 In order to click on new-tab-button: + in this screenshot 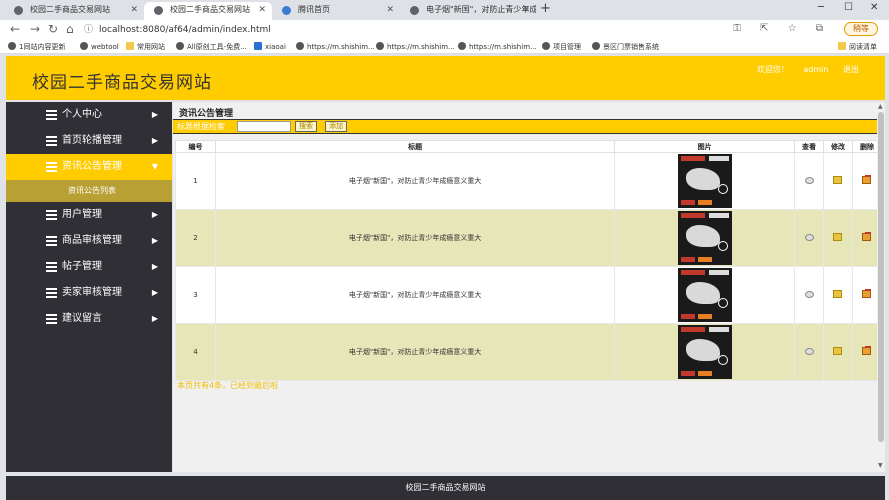, I will do `click(545, 8)`.